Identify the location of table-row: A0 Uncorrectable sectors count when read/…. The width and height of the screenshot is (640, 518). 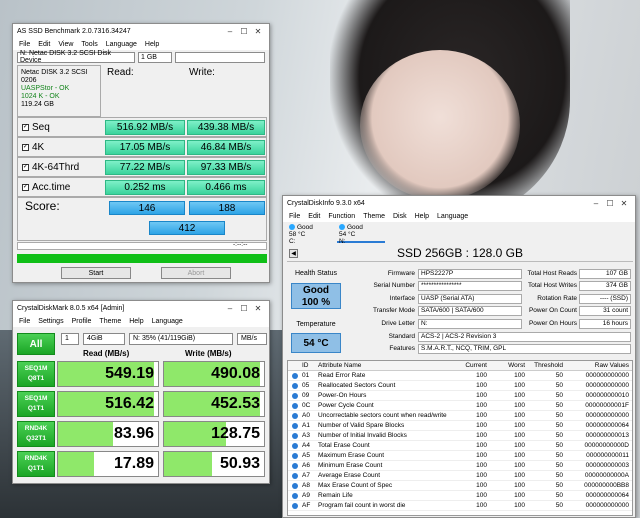
(460, 416).